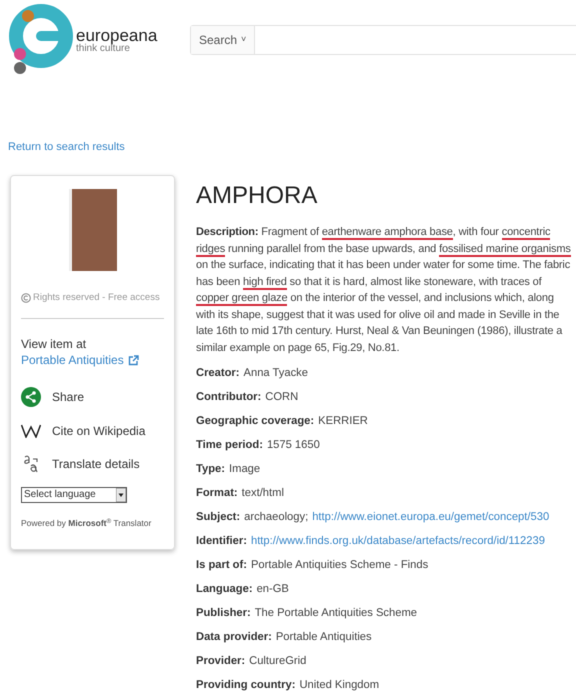 The width and height of the screenshot is (576, 695). What do you see at coordinates (133, 360) in the screenshot?
I see `external-link-icon` at bounding box center [133, 360].